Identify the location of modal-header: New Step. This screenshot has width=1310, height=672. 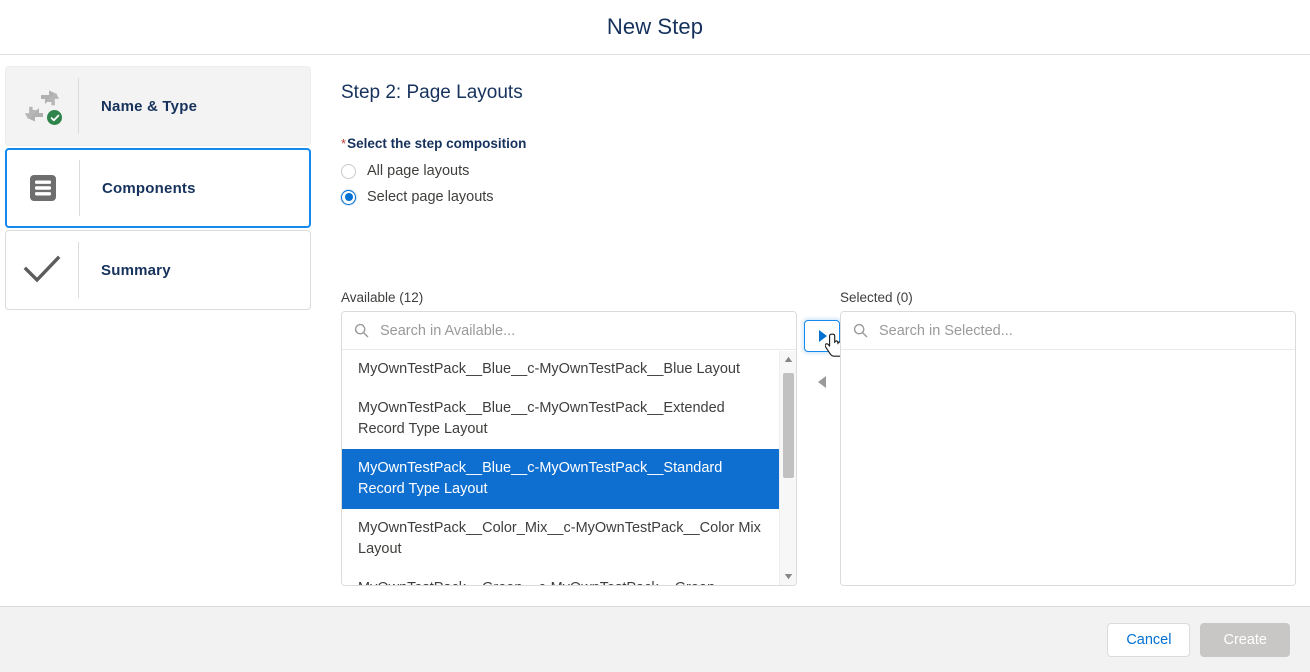
(655, 27).